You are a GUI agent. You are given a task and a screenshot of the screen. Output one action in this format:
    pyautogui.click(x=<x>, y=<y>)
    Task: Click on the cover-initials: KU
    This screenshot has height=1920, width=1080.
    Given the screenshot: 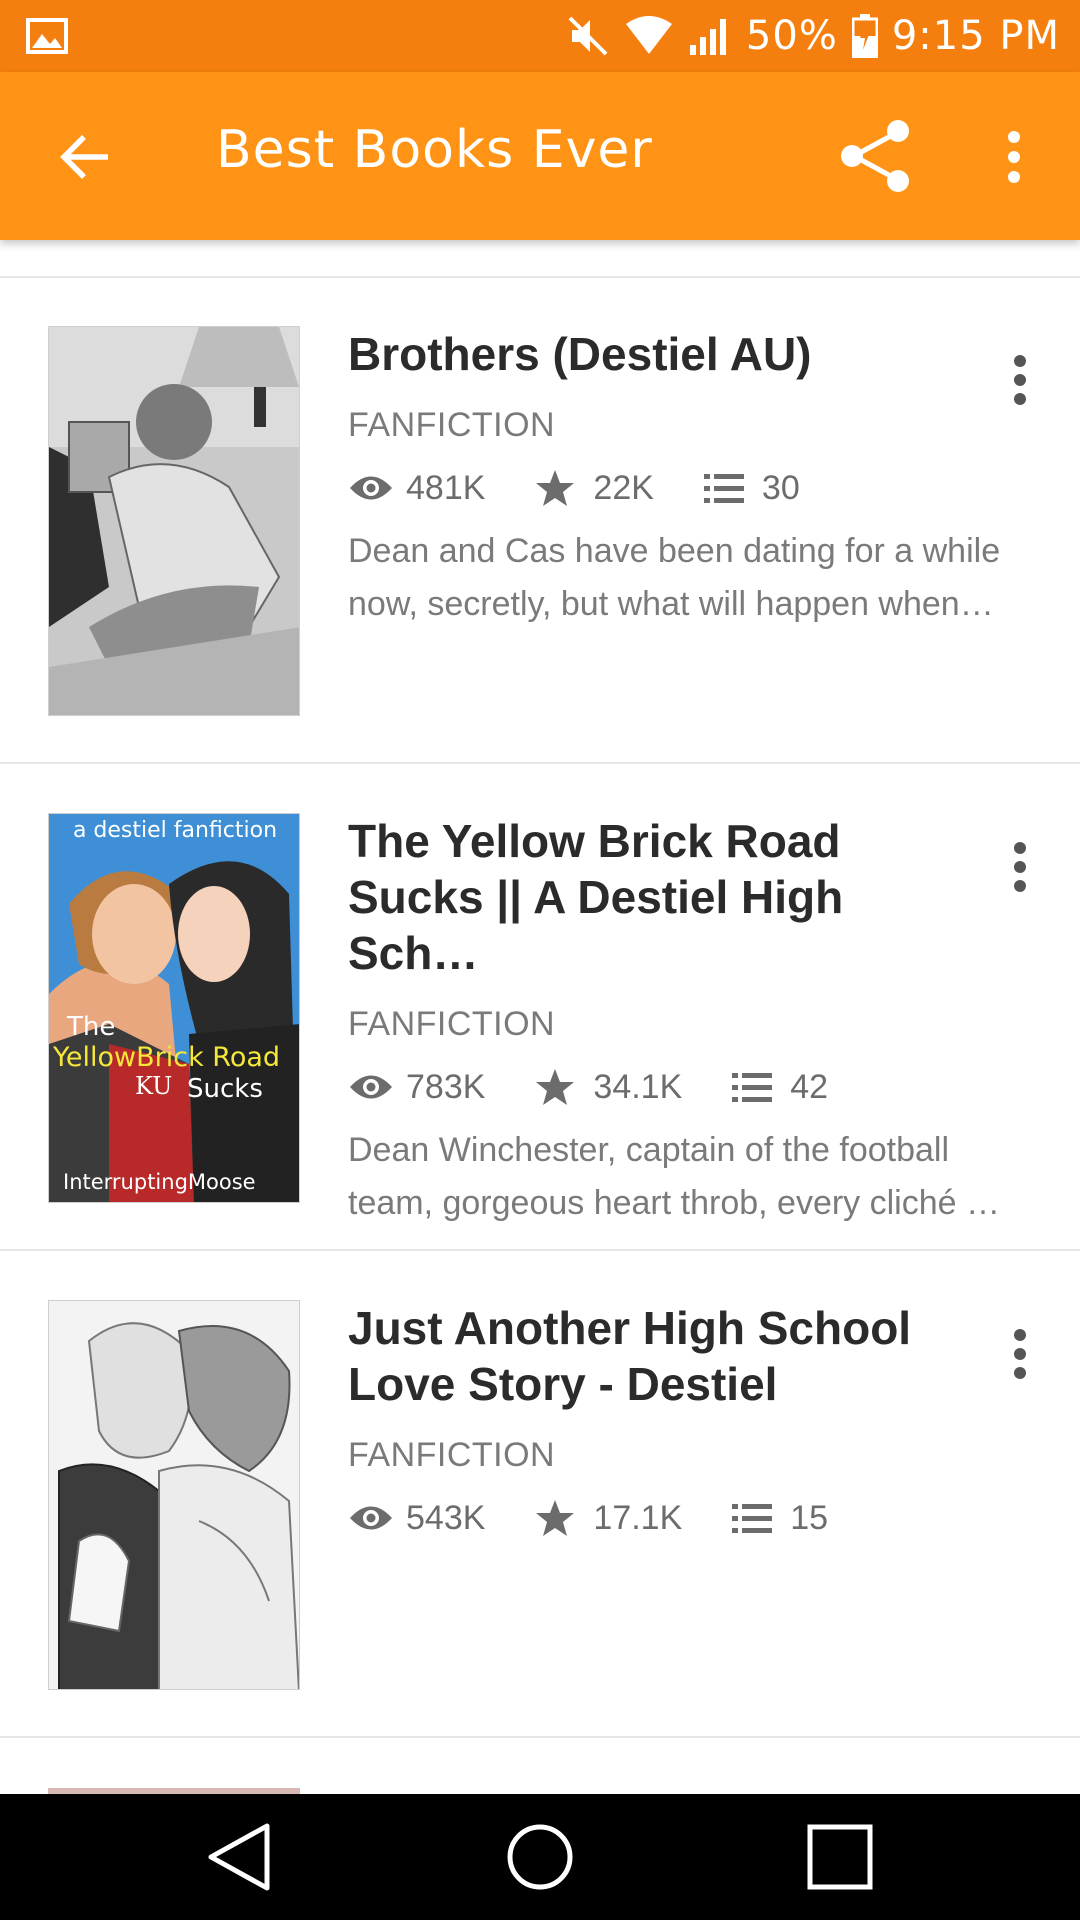 What is the action you would take?
    pyautogui.click(x=154, y=1086)
    